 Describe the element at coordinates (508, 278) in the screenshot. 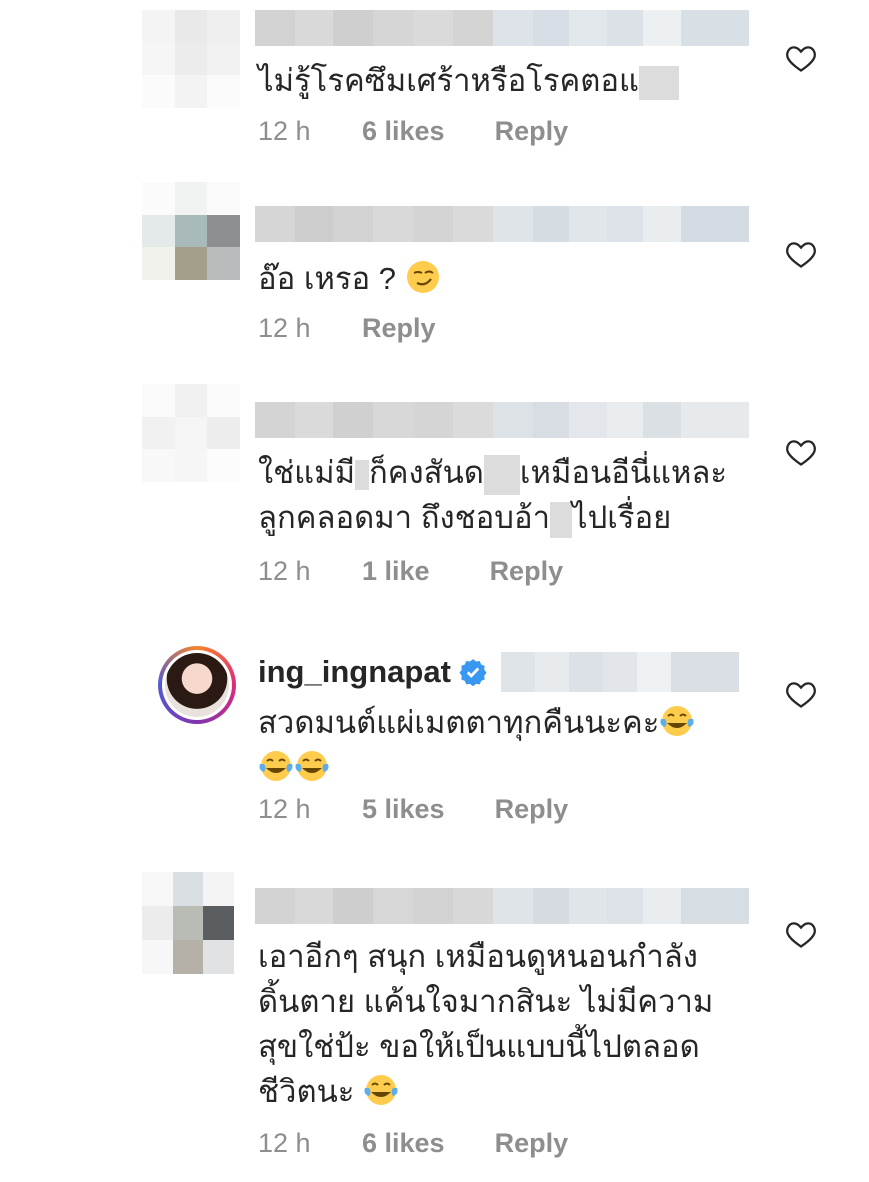

I see `comment-text: อ๊อ เหรอ ?` at that location.